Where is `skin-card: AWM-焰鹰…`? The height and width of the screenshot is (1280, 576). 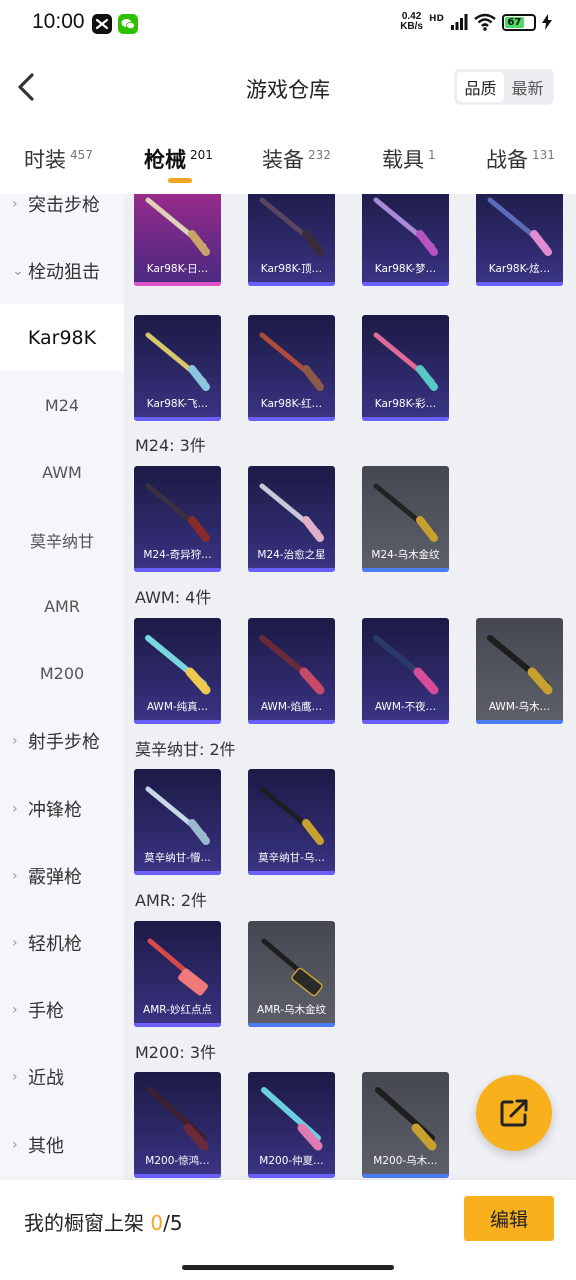 skin-card: AWM-焰鹰… is located at coordinates (291, 671).